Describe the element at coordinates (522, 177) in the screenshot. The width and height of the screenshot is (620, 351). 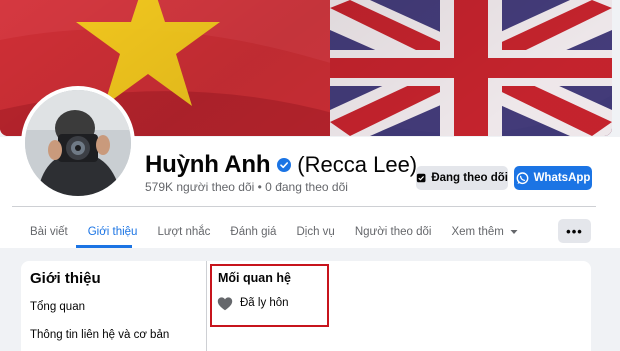
I see `whatsapp-icon` at that location.